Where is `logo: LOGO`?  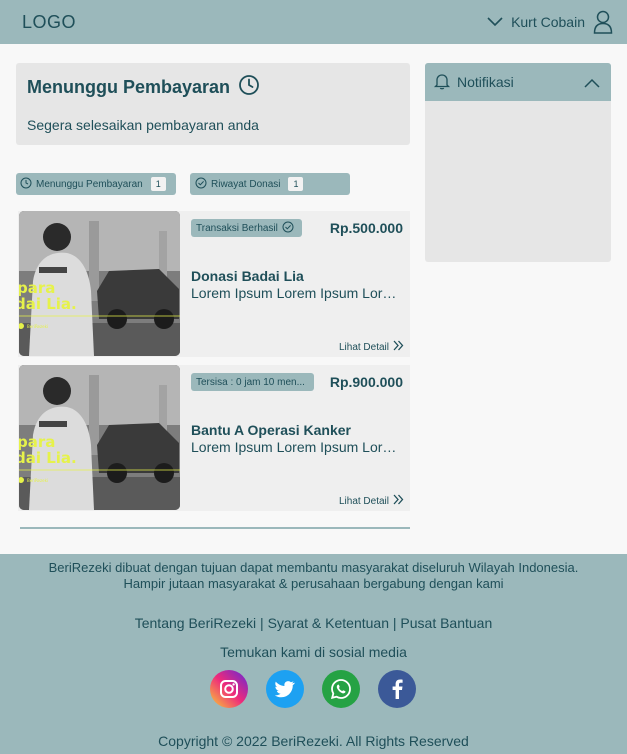 logo: LOGO is located at coordinates (49, 22).